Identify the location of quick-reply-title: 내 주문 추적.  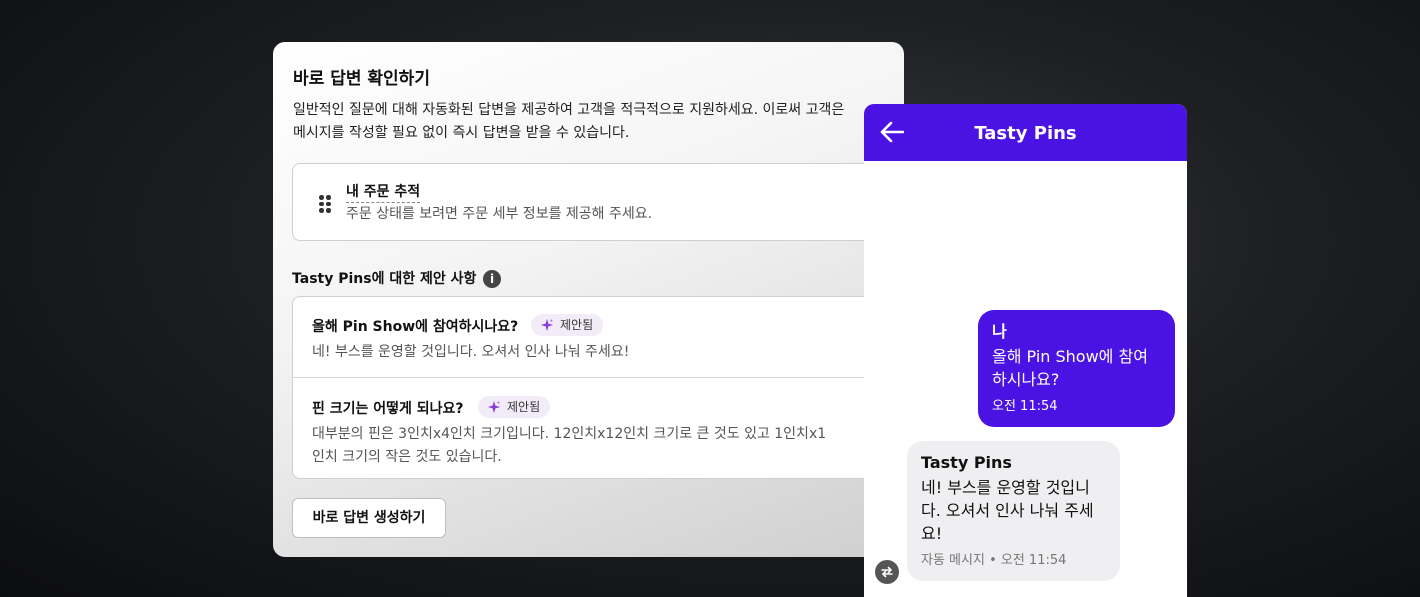
(383, 192).